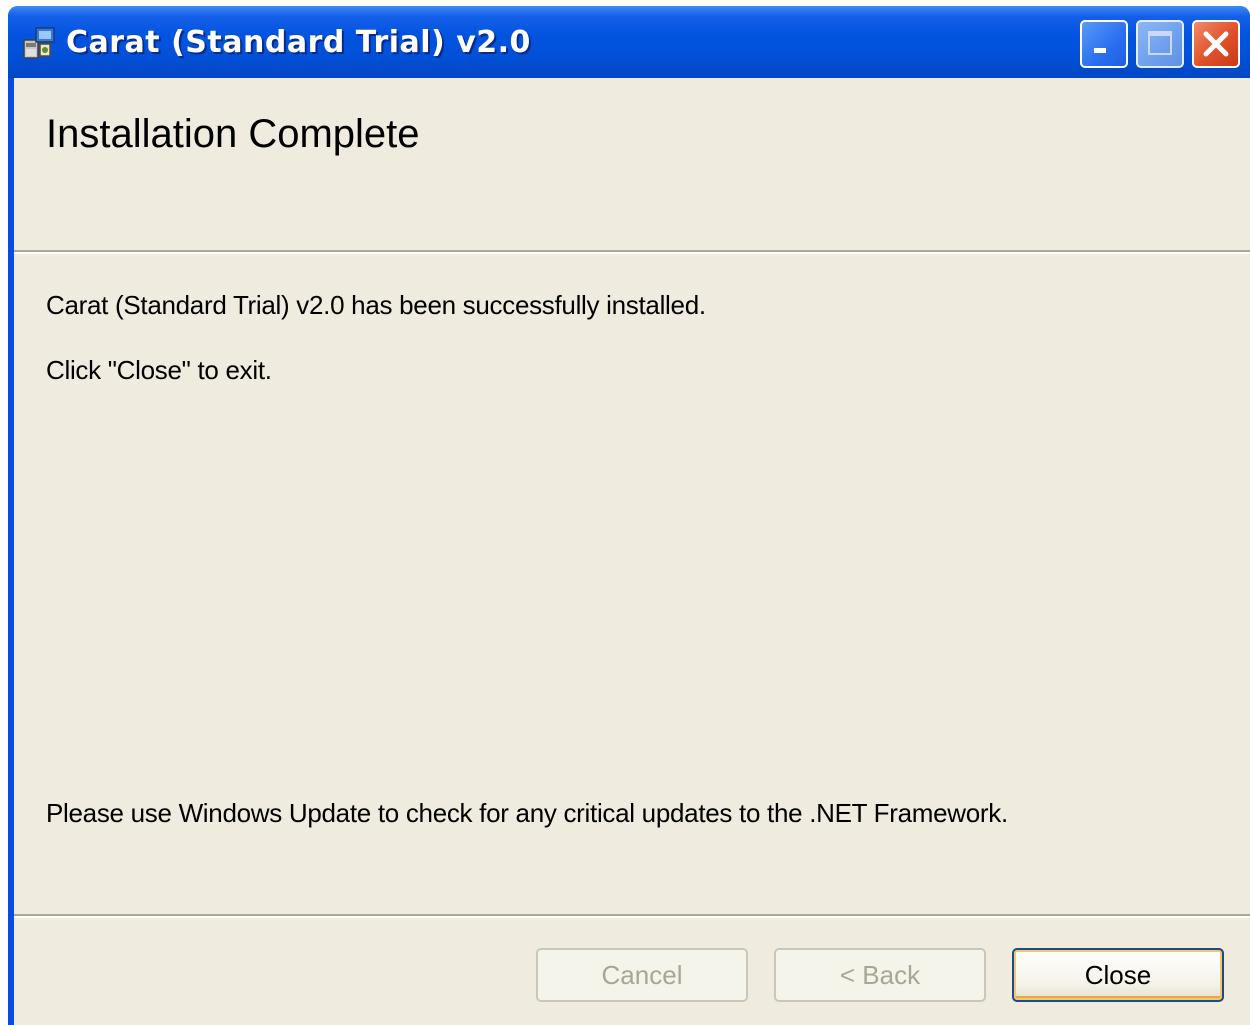 The width and height of the screenshot is (1250, 1025). I want to click on title-bar: Carat (Standard Trial) v2.0, so click(629, 42).